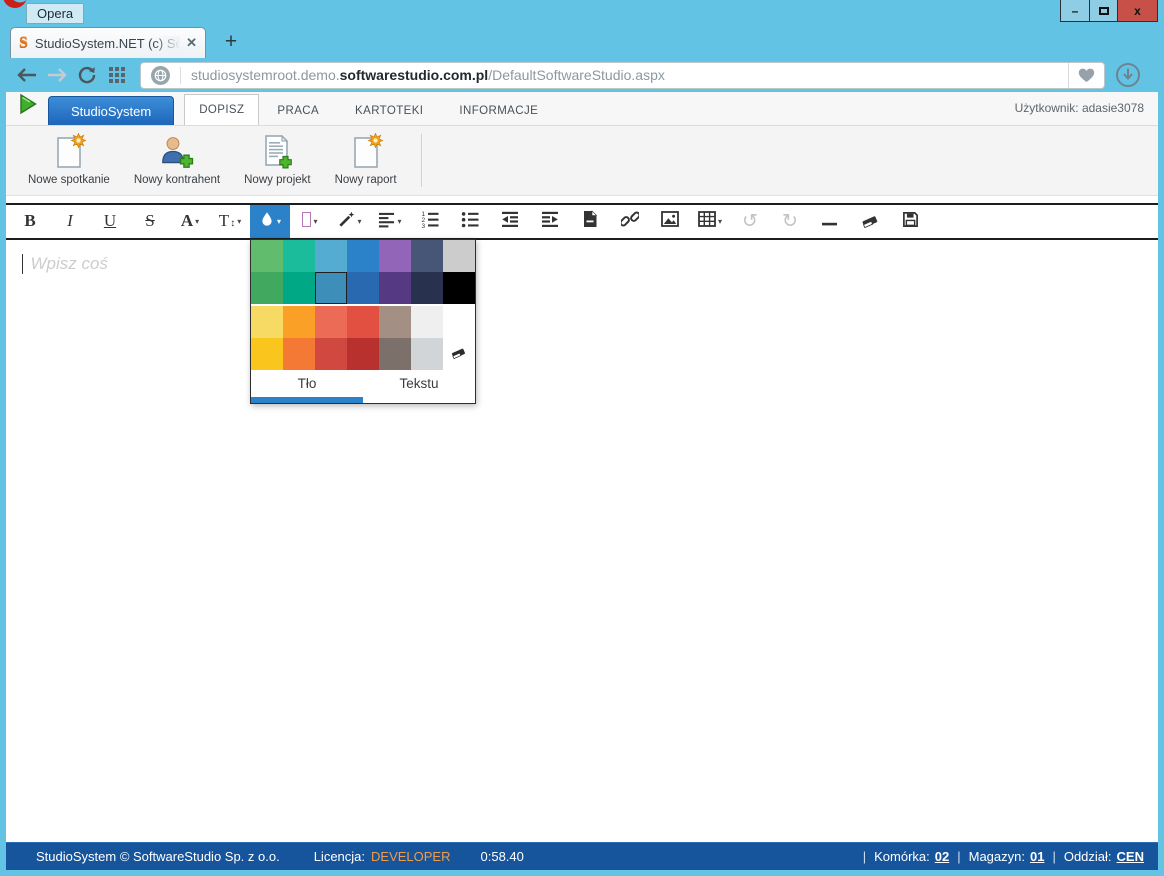  What do you see at coordinates (830, 221) in the screenshot?
I see `toolbar-horizontal-rule-button` at bounding box center [830, 221].